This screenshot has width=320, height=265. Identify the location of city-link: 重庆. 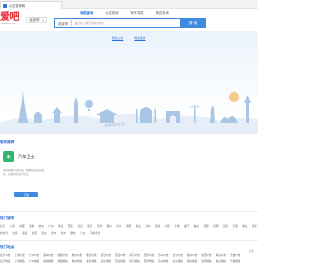
(60, 226).